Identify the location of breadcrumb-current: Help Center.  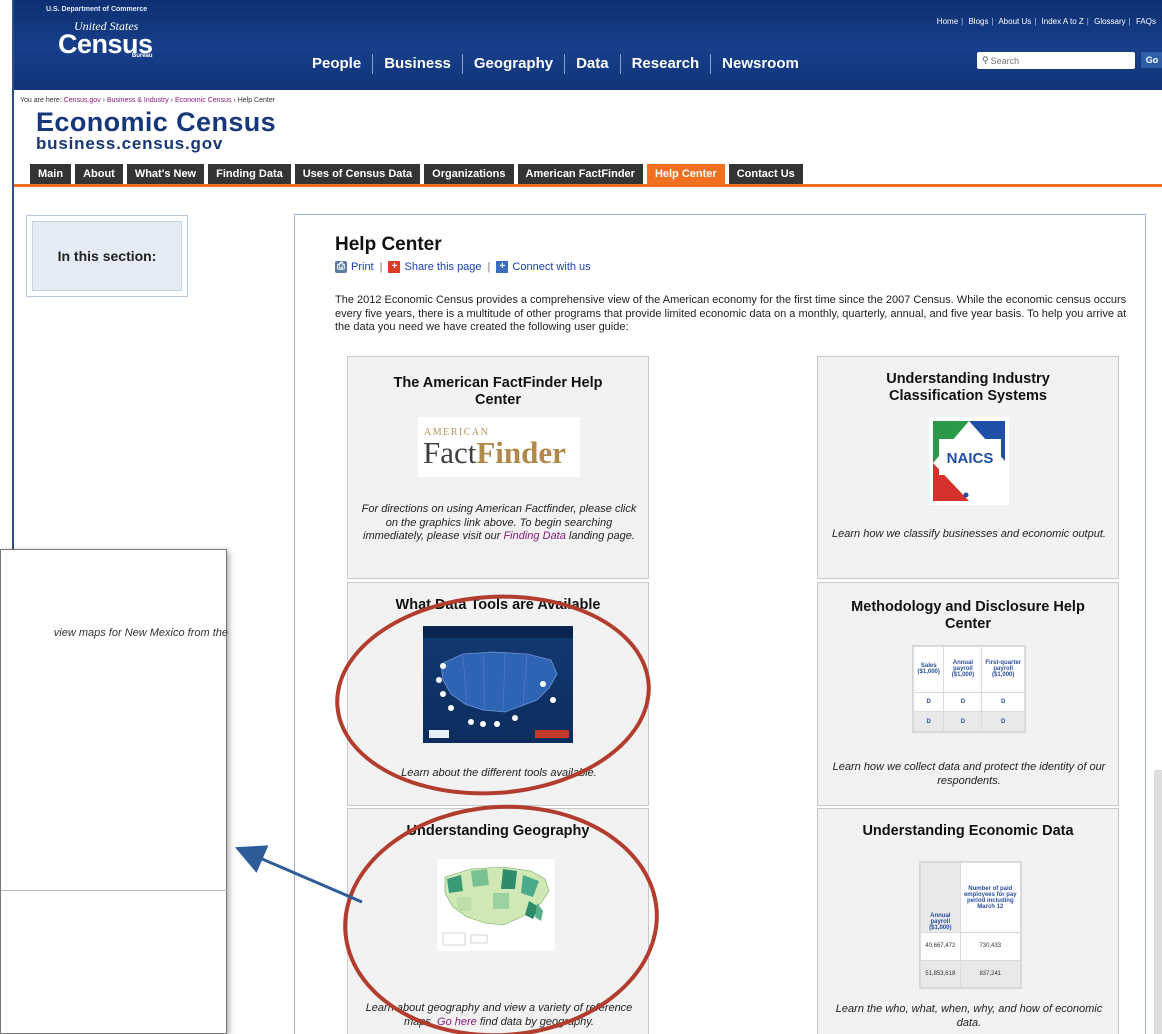
(256, 100).